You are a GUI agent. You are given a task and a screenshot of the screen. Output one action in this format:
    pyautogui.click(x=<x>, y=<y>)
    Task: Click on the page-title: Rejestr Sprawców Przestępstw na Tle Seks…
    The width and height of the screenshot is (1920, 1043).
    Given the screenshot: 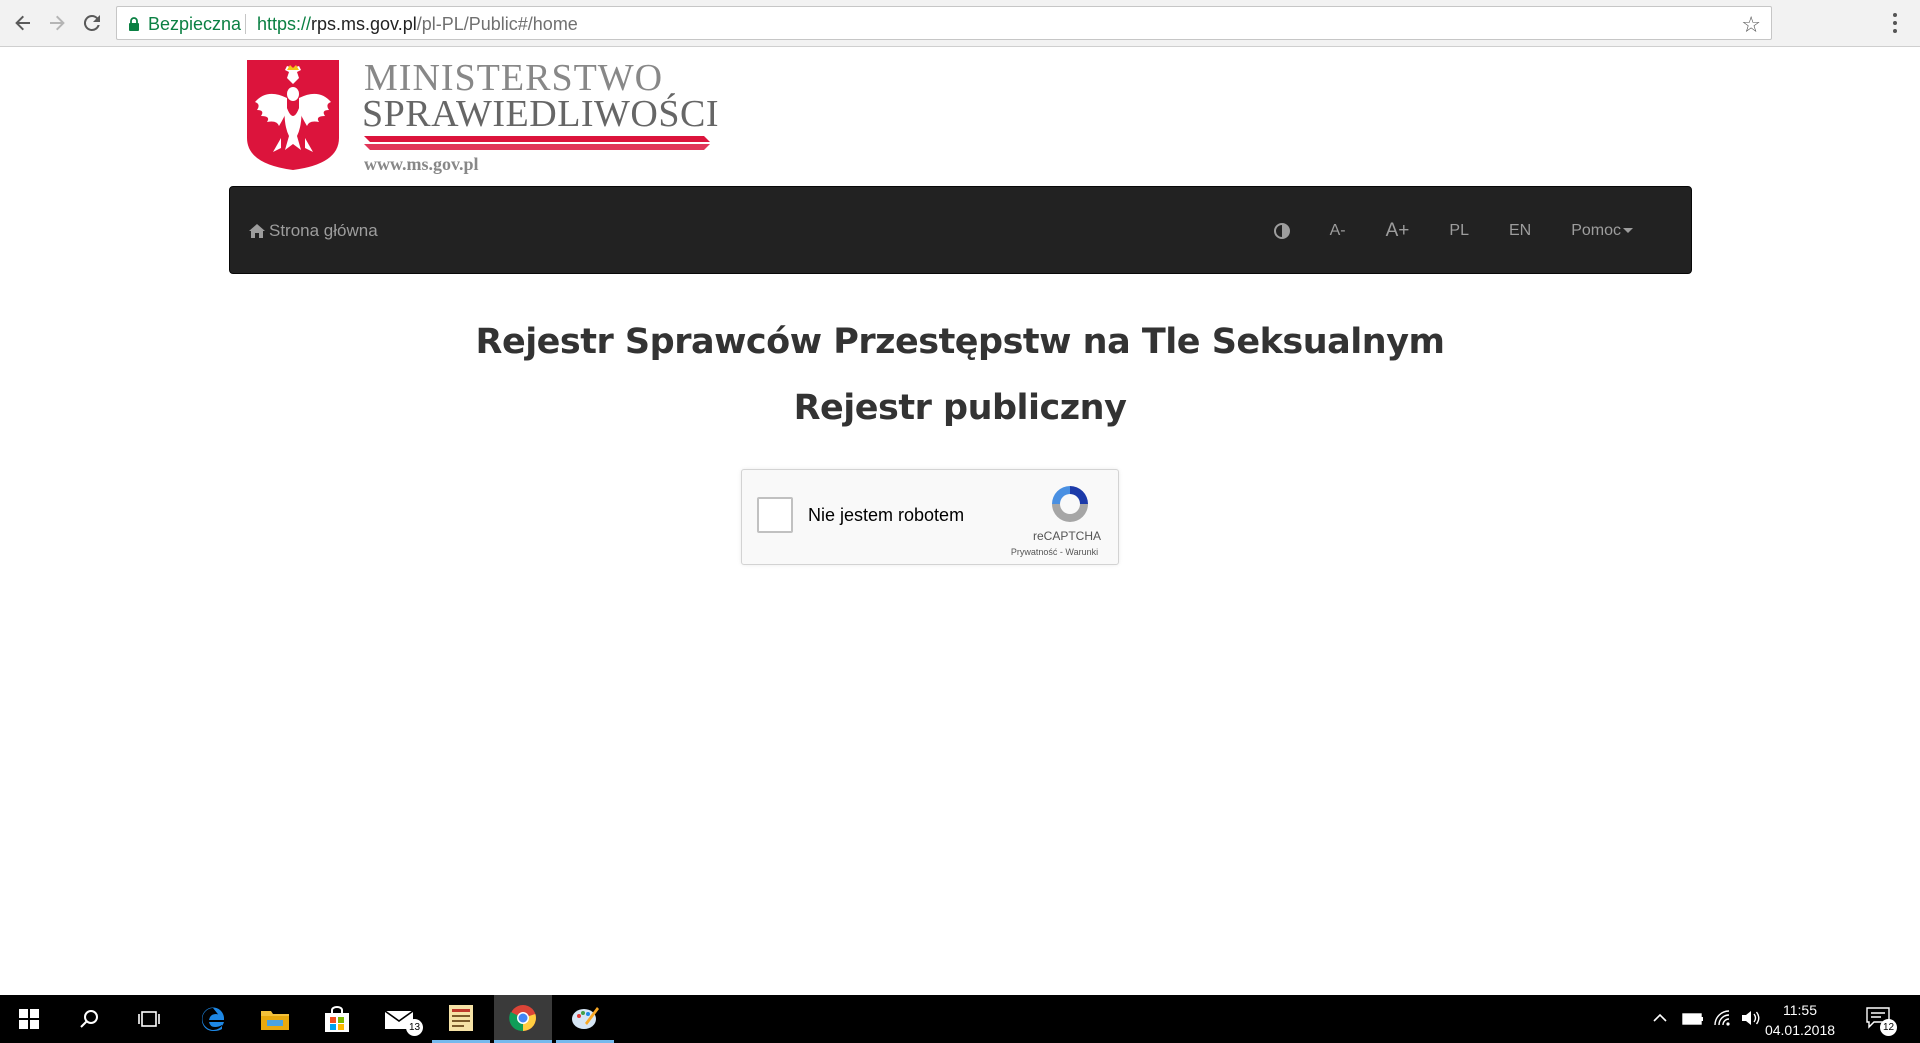 What is the action you would take?
    pyautogui.click(x=960, y=342)
    